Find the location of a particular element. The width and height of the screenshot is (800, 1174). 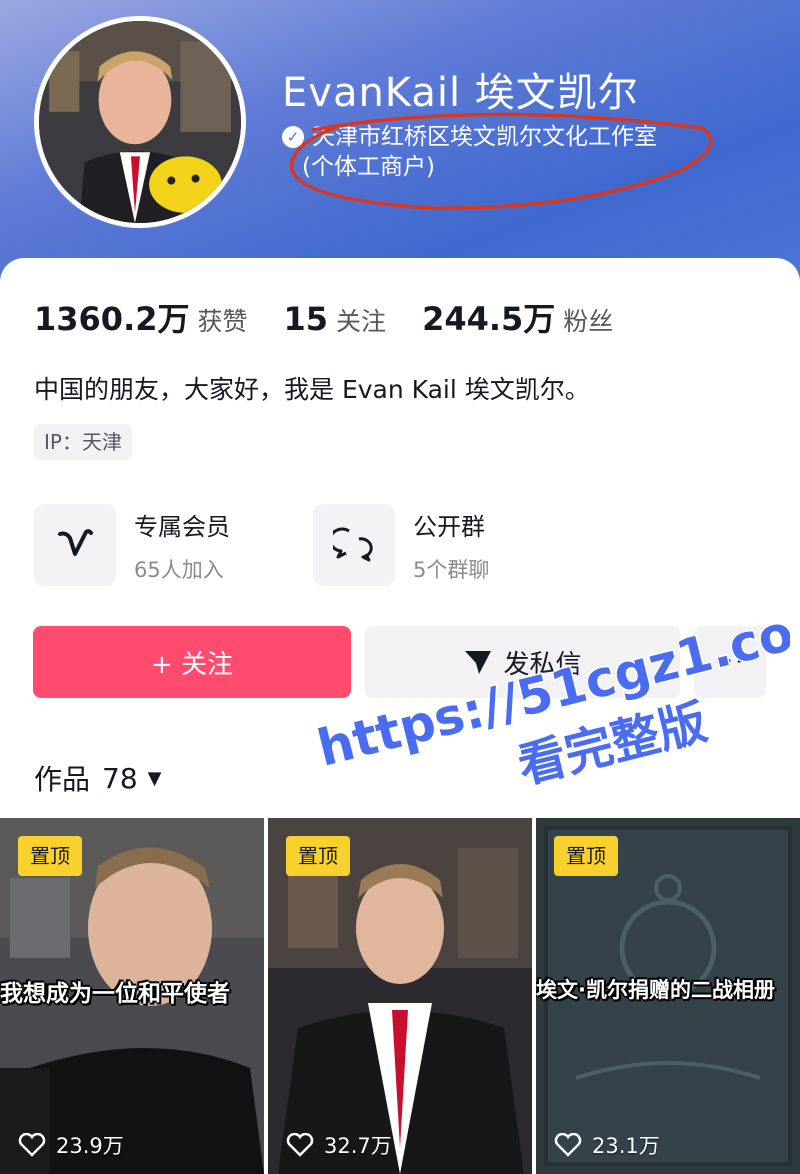

works-tab: 作品 78 ▼ is located at coordinates (98, 778).